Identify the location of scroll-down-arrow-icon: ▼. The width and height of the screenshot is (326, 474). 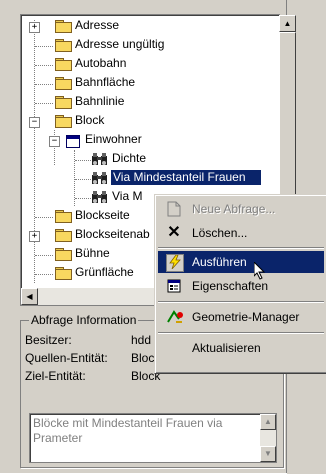
(268, 454).